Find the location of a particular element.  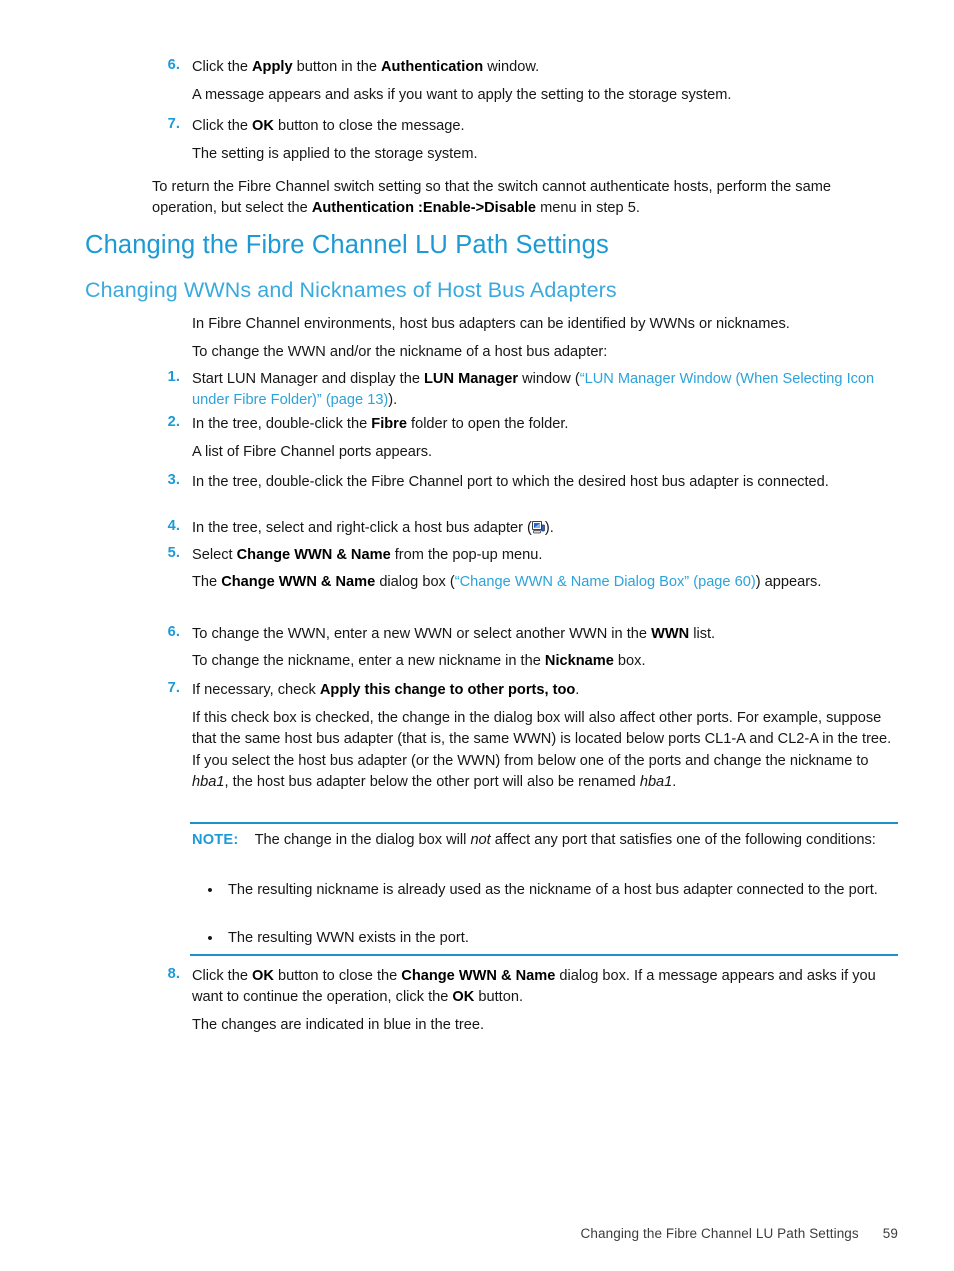

note-bullet-text-2: The resulting WWN exists in the port. is located at coordinates (348, 938).